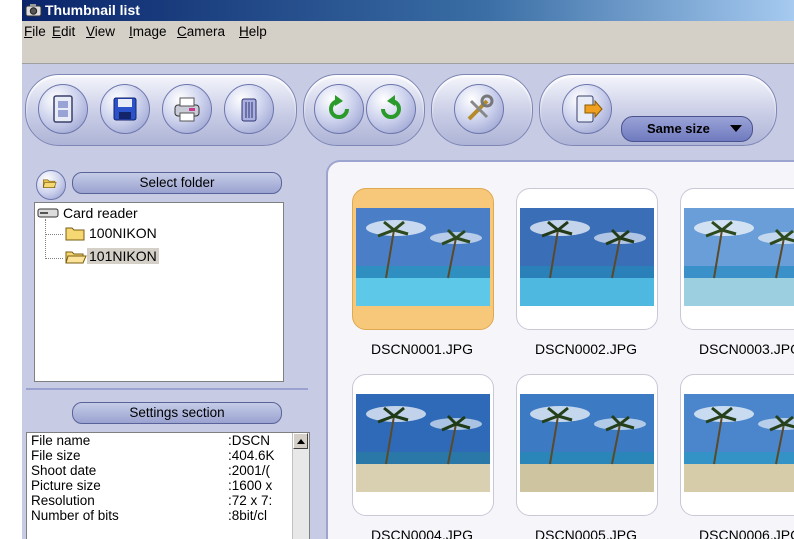  I want to click on setting-label: File size, so click(56, 455).